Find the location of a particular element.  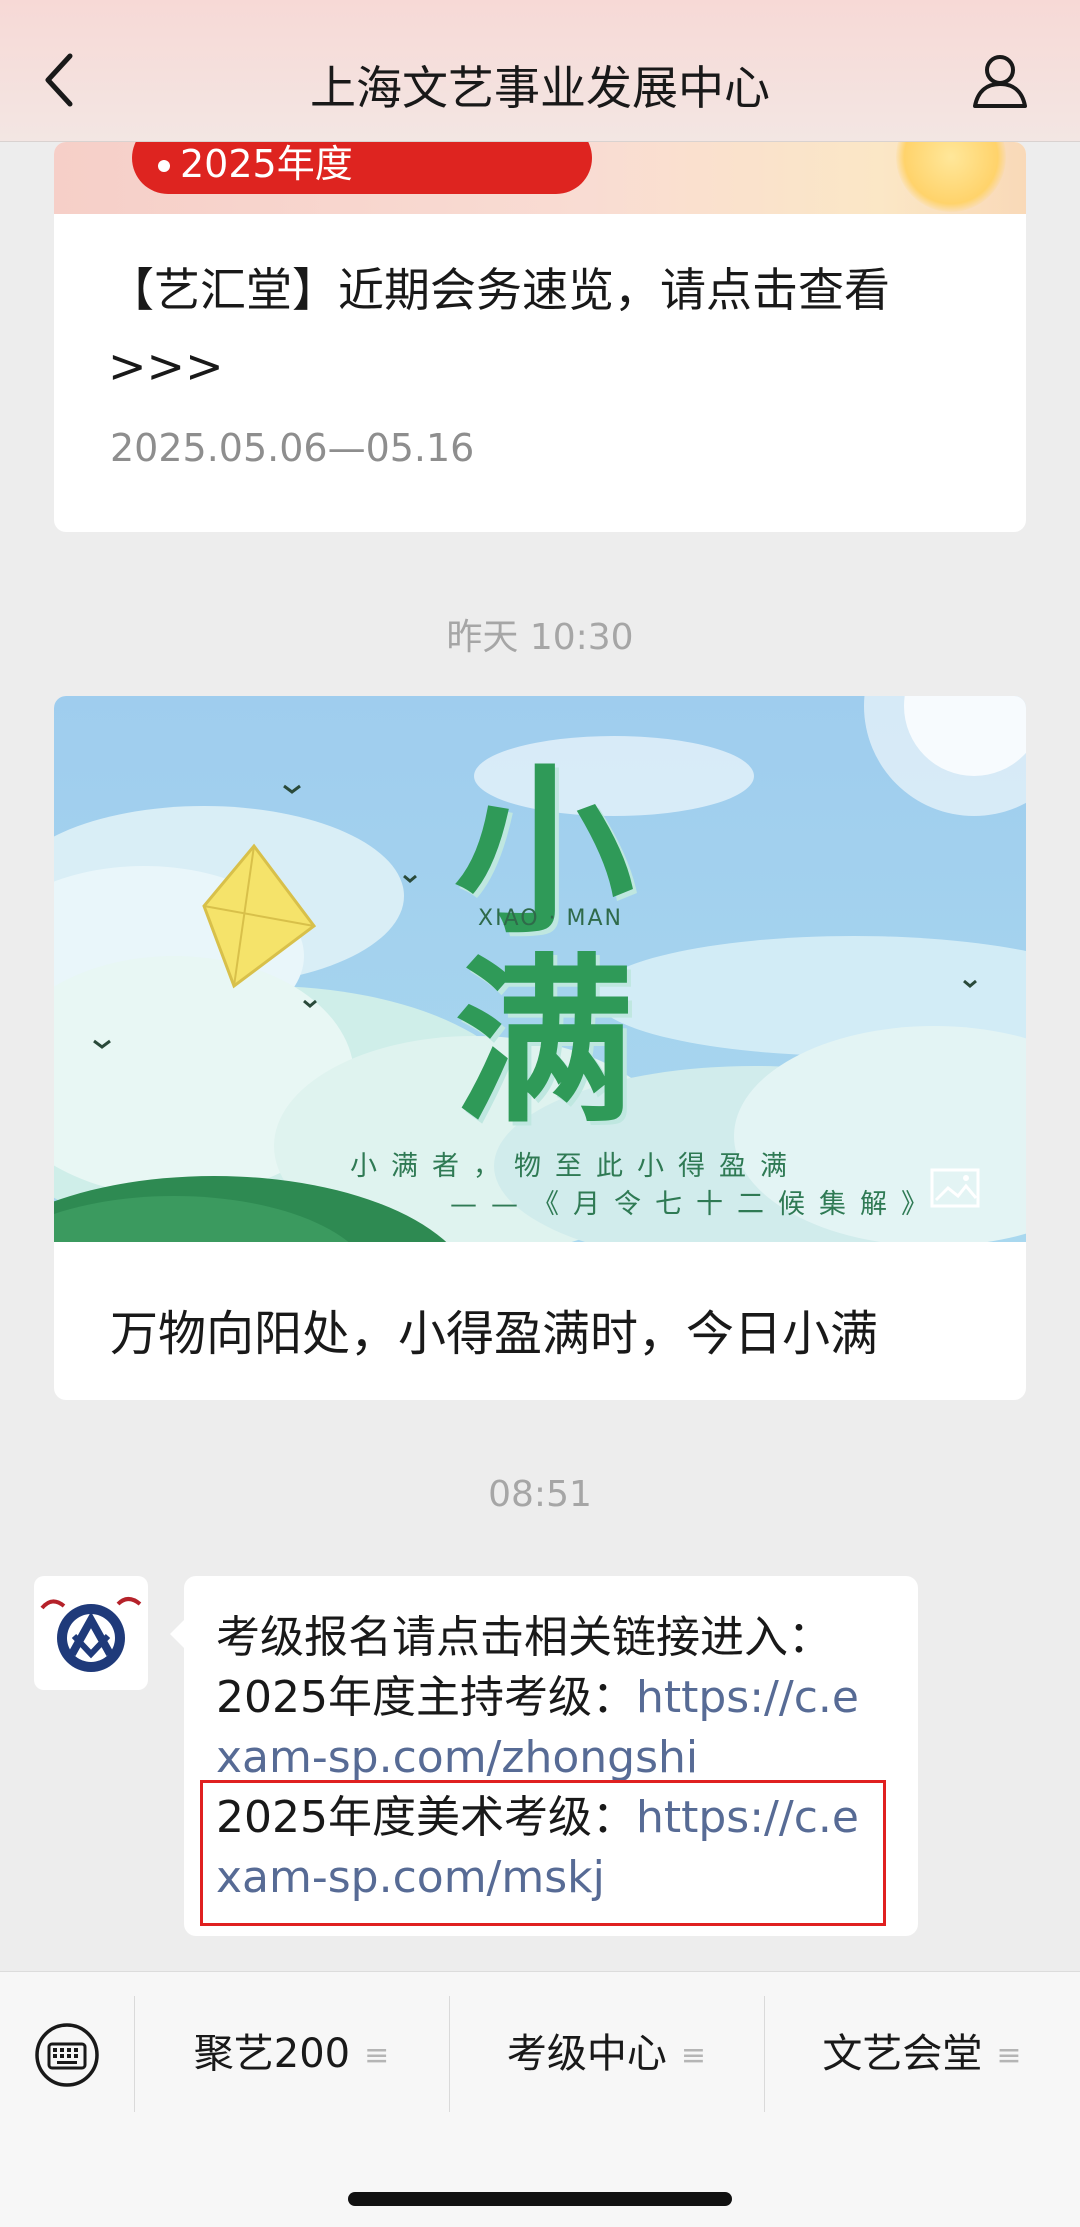

highlight-box is located at coordinates (543, 1853).